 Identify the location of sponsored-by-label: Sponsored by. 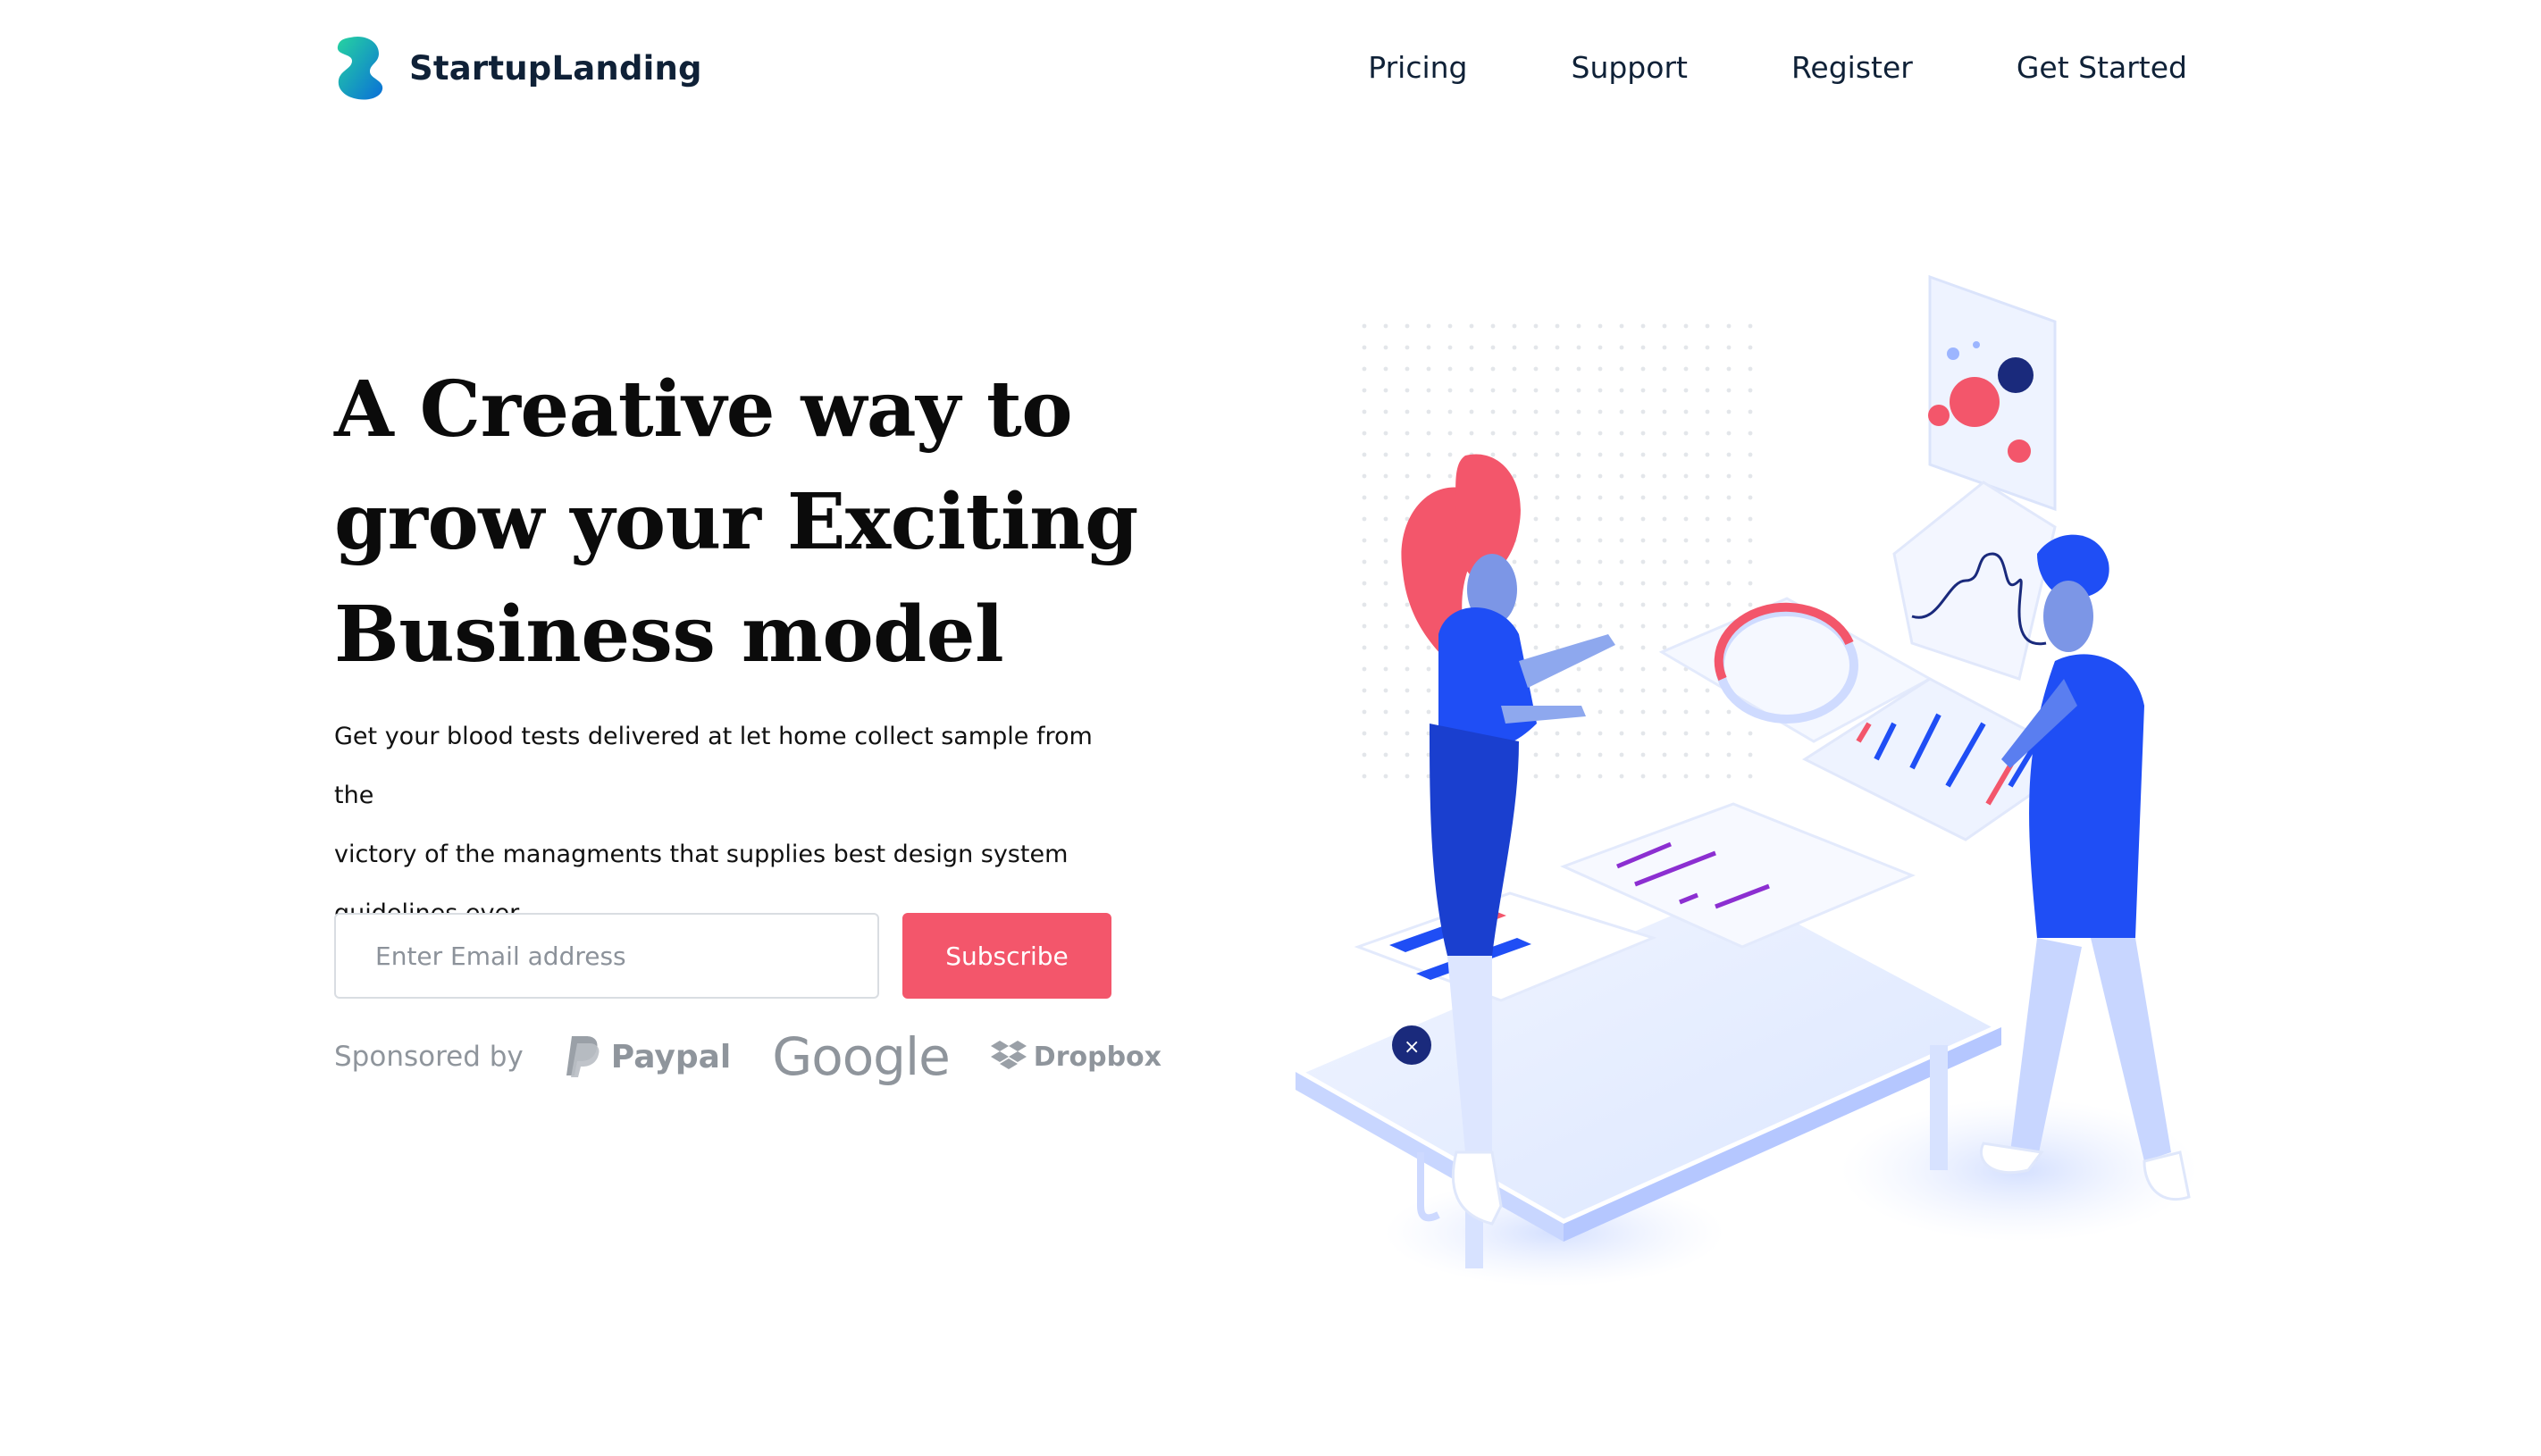
(429, 1057).